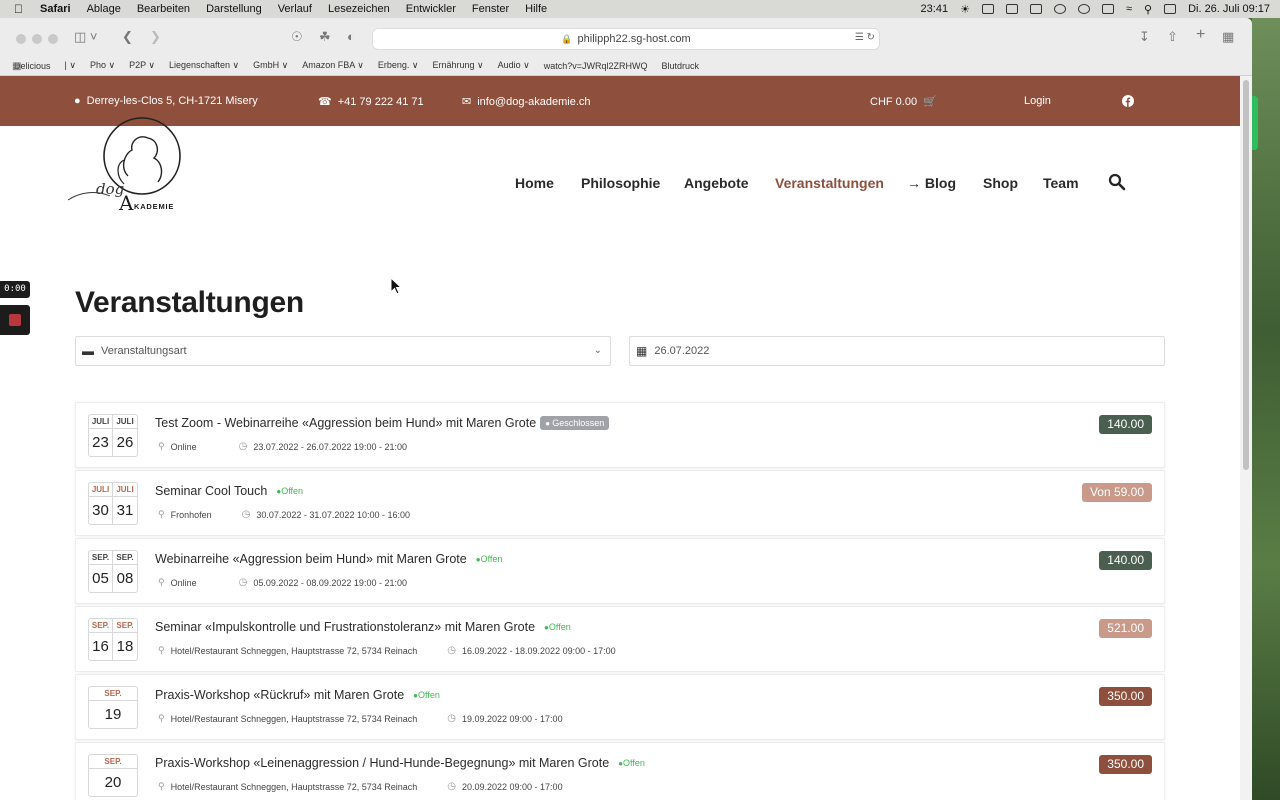 This screenshot has height=800, width=1280. I want to click on start-month: SEP., so click(113, 762).